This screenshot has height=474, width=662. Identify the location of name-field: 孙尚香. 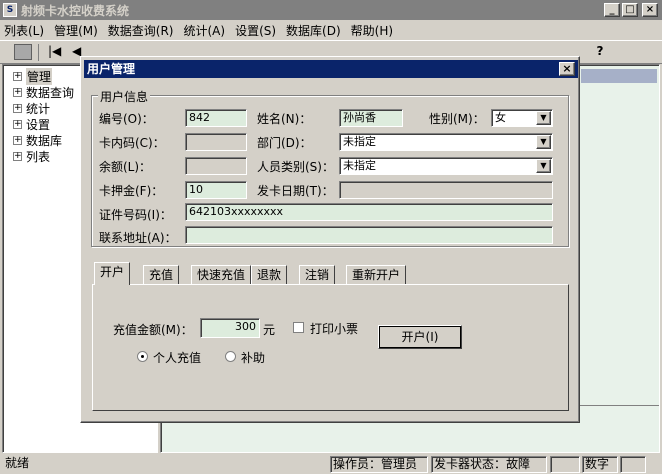
(371, 118).